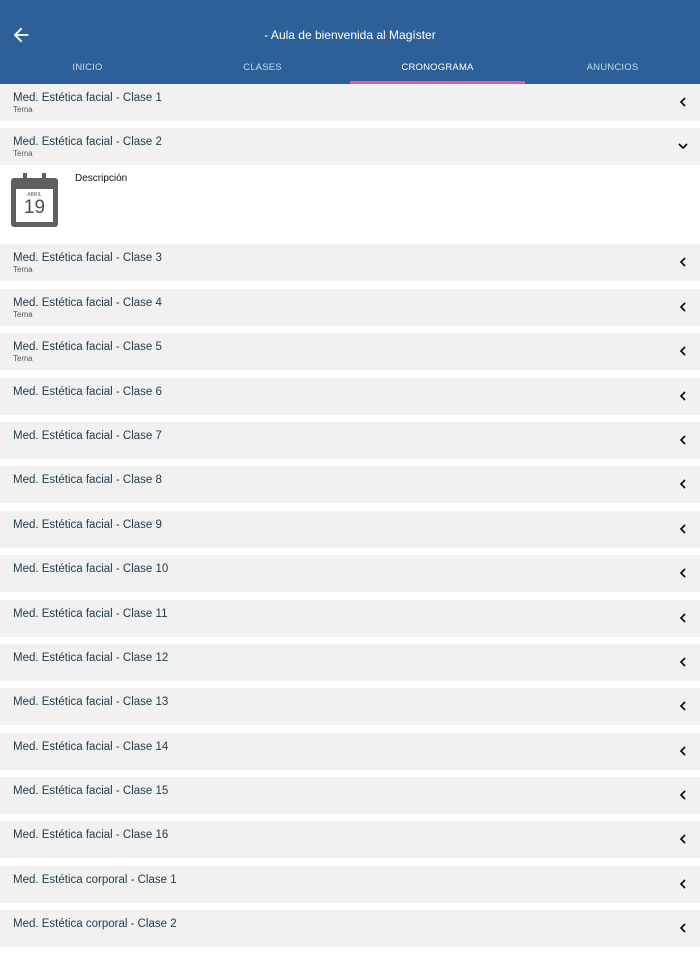 The width and height of the screenshot is (700, 955). Describe the element at coordinates (350, 707) in the screenshot. I see `schedule-item: Med. Estética facial - Clase 13` at that location.